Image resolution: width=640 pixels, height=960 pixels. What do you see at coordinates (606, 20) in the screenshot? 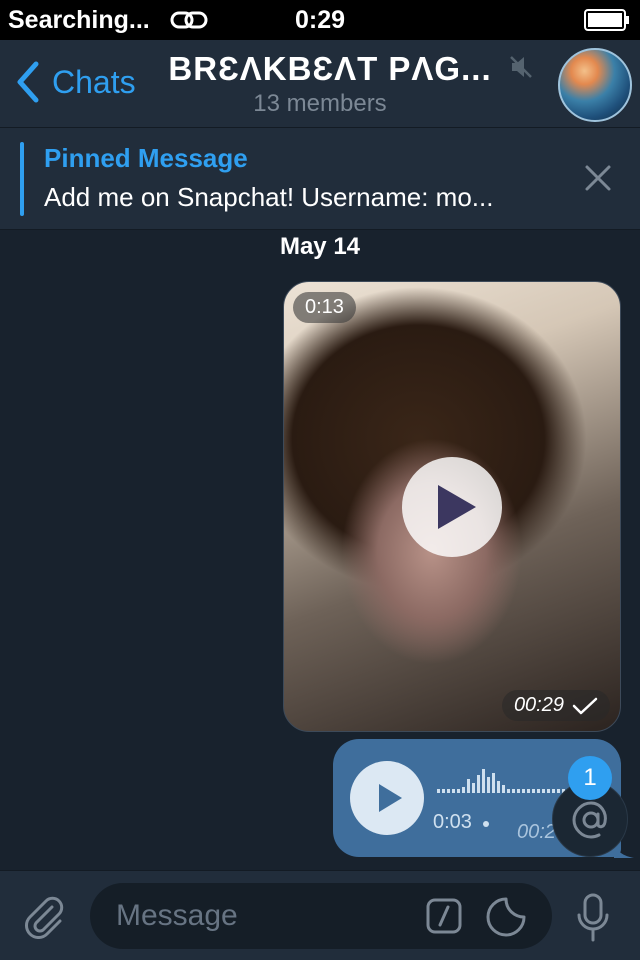
I see `battery-icon` at bounding box center [606, 20].